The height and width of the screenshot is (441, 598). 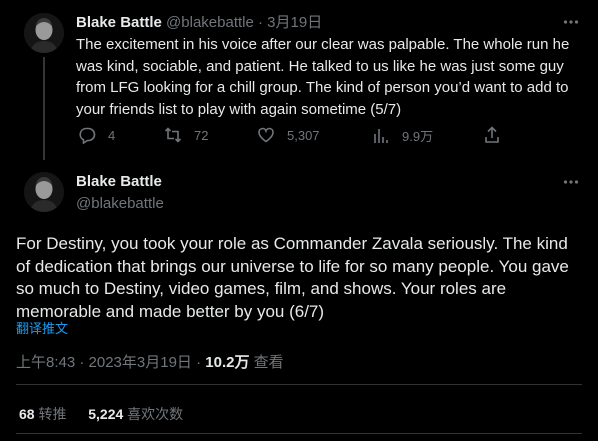 I want to click on reply-count: 4, so click(x=112, y=135).